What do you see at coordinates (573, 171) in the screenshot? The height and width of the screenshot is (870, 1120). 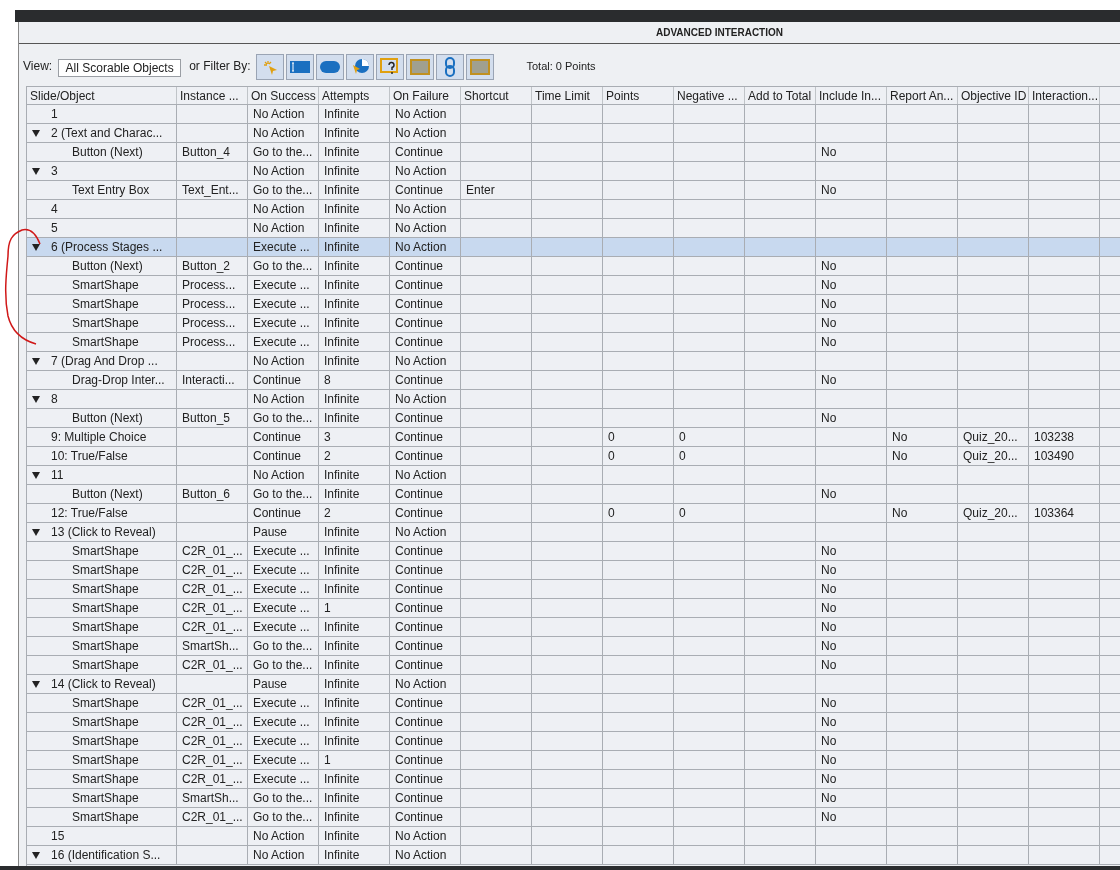 I see `table-row: 3 No Action Infinite No Action` at bounding box center [573, 171].